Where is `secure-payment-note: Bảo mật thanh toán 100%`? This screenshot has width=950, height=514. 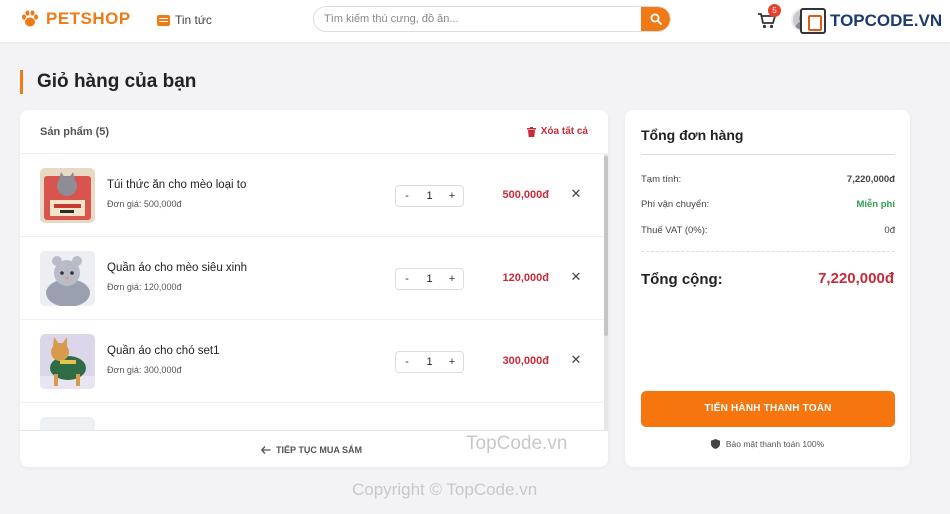 secure-payment-note: Bảo mật thanh toán 100% is located at coordinates (767, 444).